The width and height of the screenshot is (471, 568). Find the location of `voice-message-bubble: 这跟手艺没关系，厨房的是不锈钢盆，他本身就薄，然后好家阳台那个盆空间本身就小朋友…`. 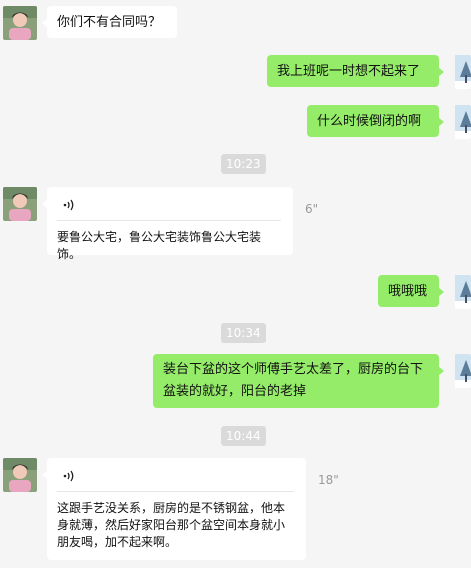

voice-message-bubble: 这跟手艺没关系，厨房的是不锈钢盆，他本身就薄，然后好家阳台那个盆空间本身就小朋友… is located at coordinates (174, 509).